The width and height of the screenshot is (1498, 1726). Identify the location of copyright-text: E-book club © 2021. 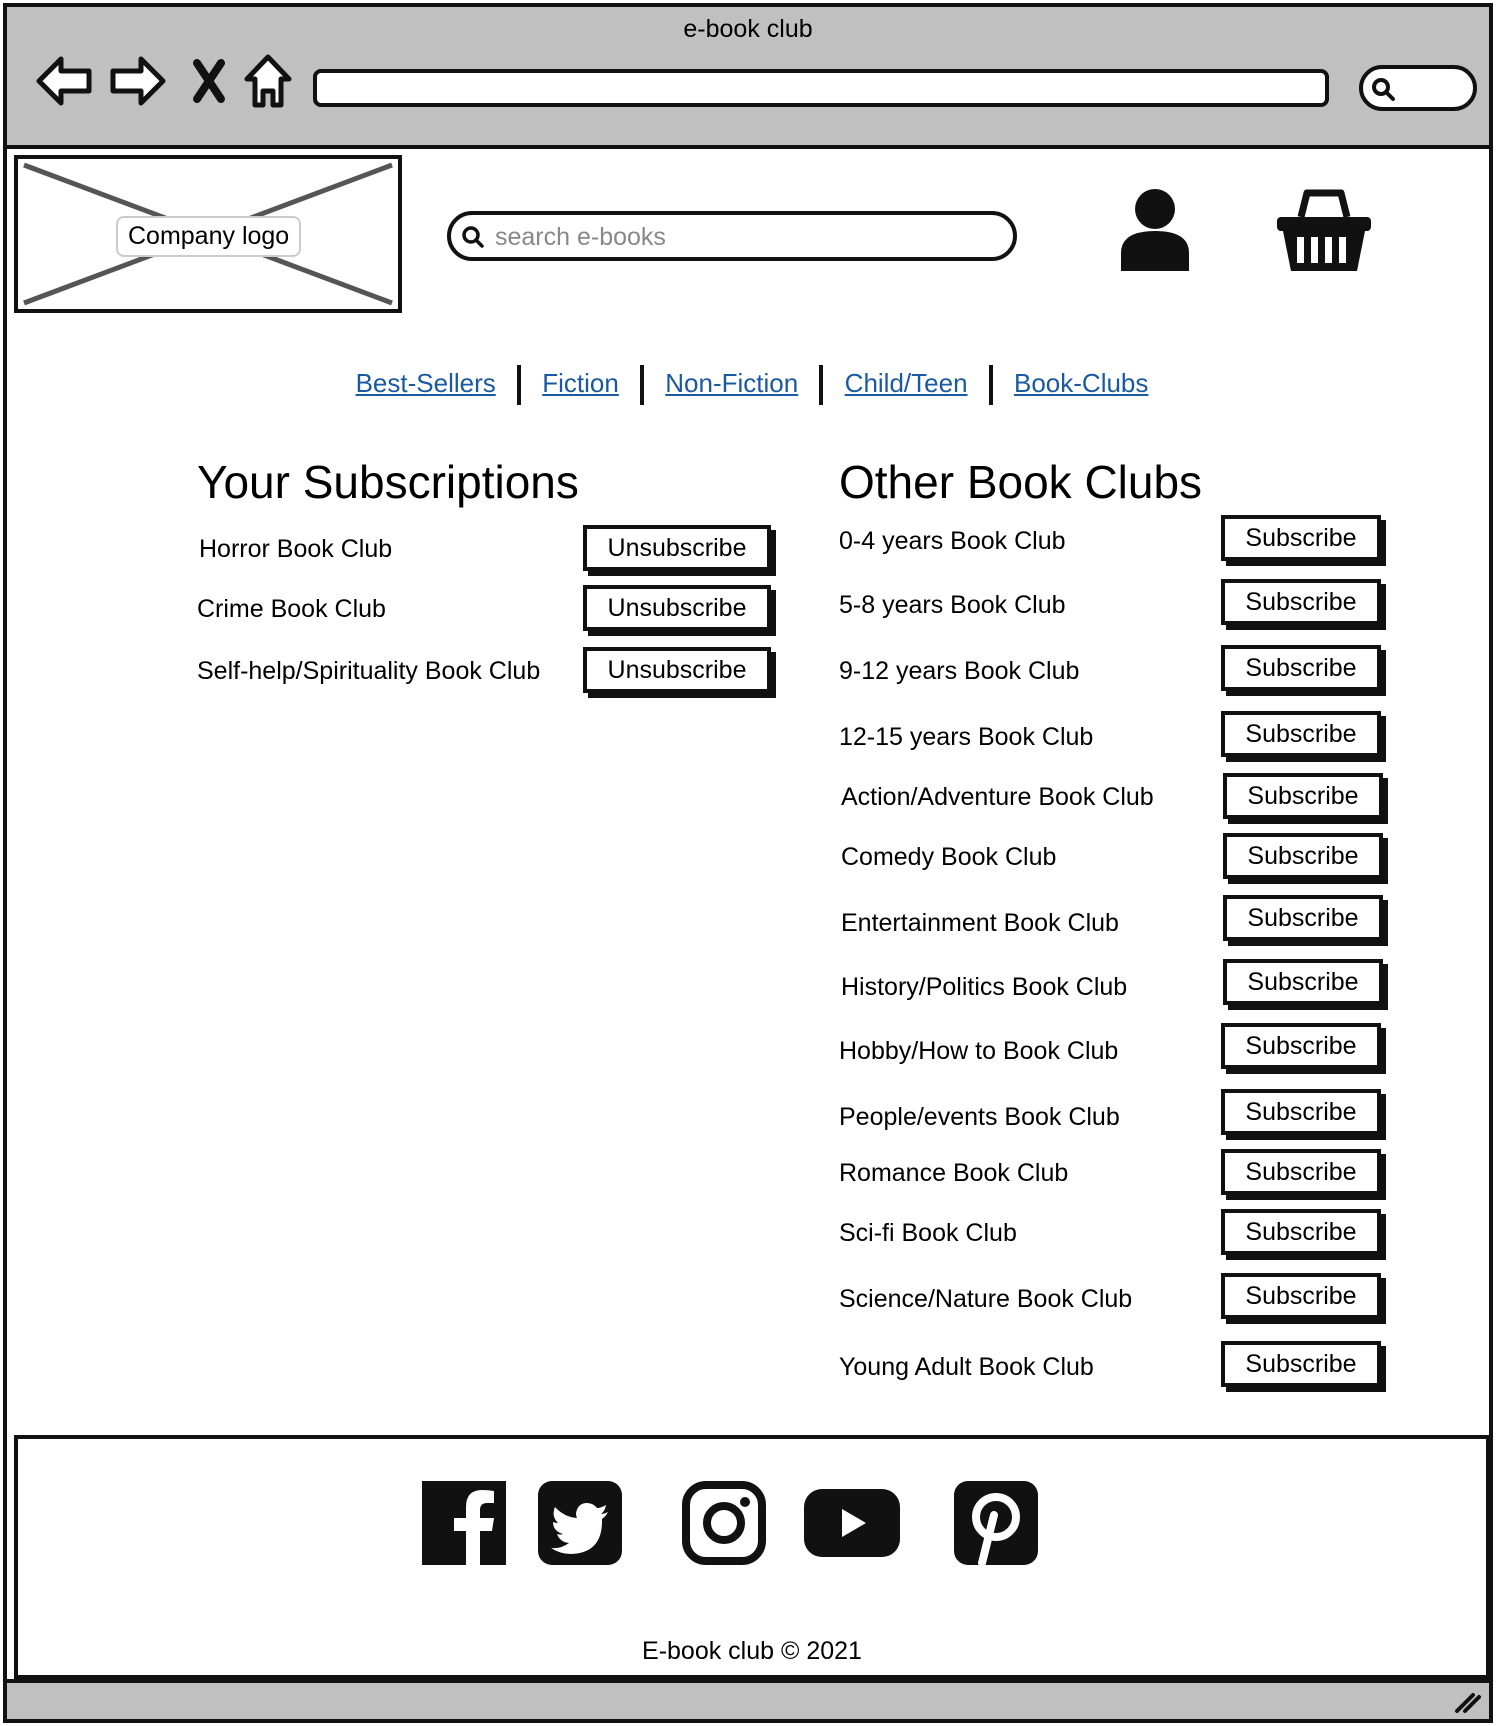
(752, 1651).